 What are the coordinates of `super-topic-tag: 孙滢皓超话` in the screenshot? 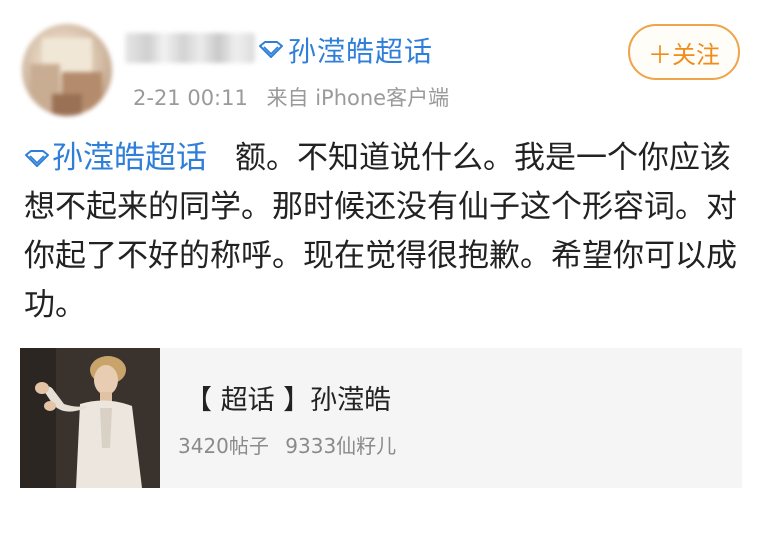 It's located at (345, 50).